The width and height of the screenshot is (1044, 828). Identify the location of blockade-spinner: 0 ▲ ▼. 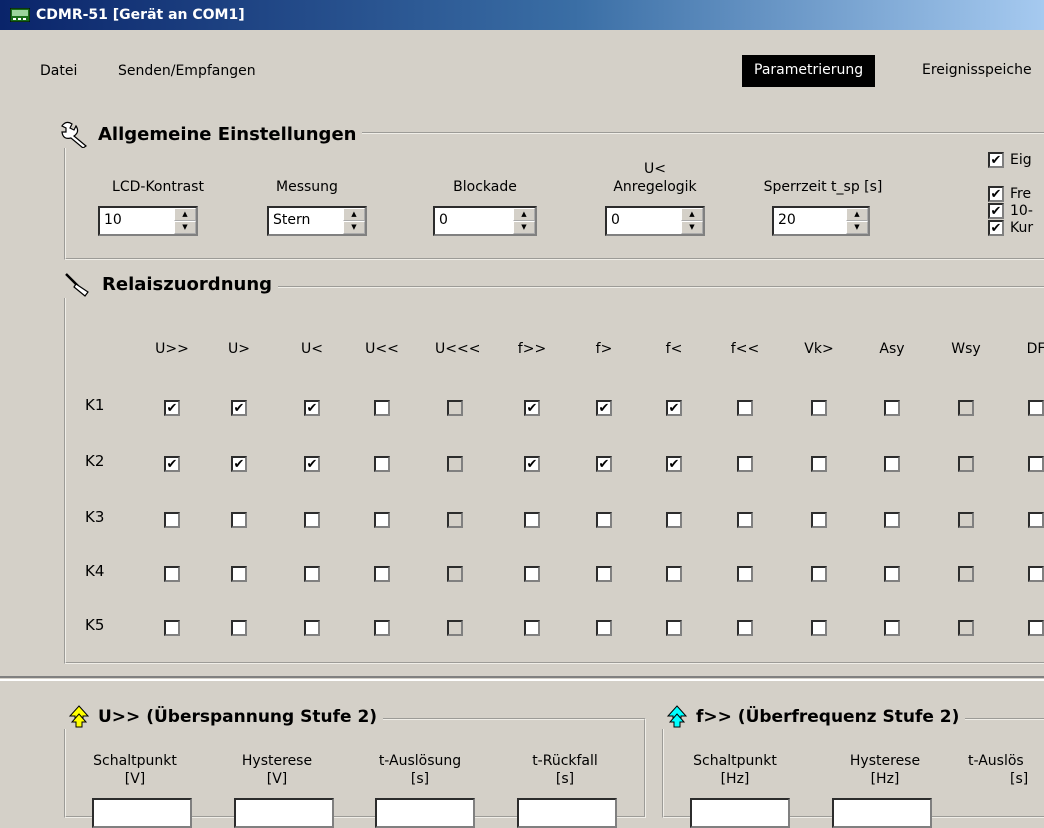
(485, 221).